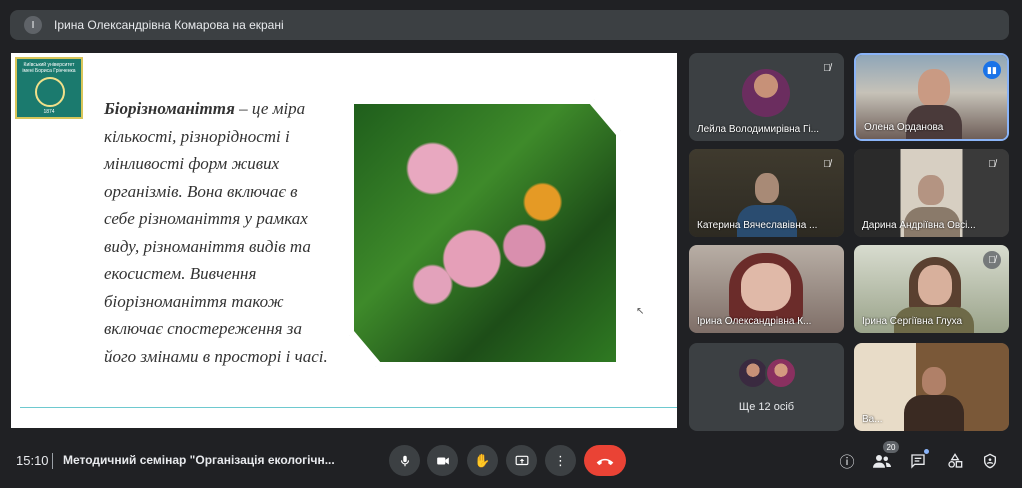  I want to click on presenter-avatar: І, so click(33, 25).